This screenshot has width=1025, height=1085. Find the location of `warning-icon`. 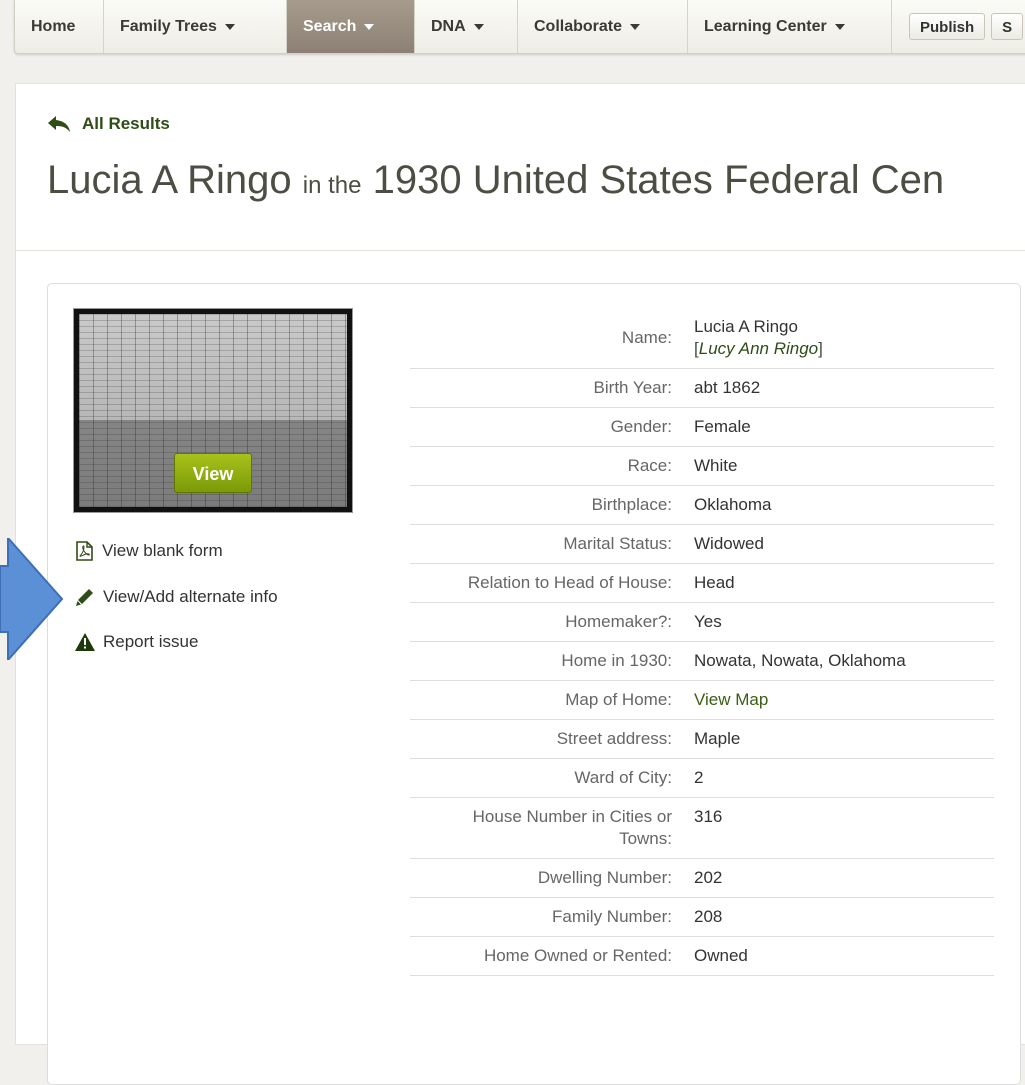

warning-icon is located at coordinates (85, 642).